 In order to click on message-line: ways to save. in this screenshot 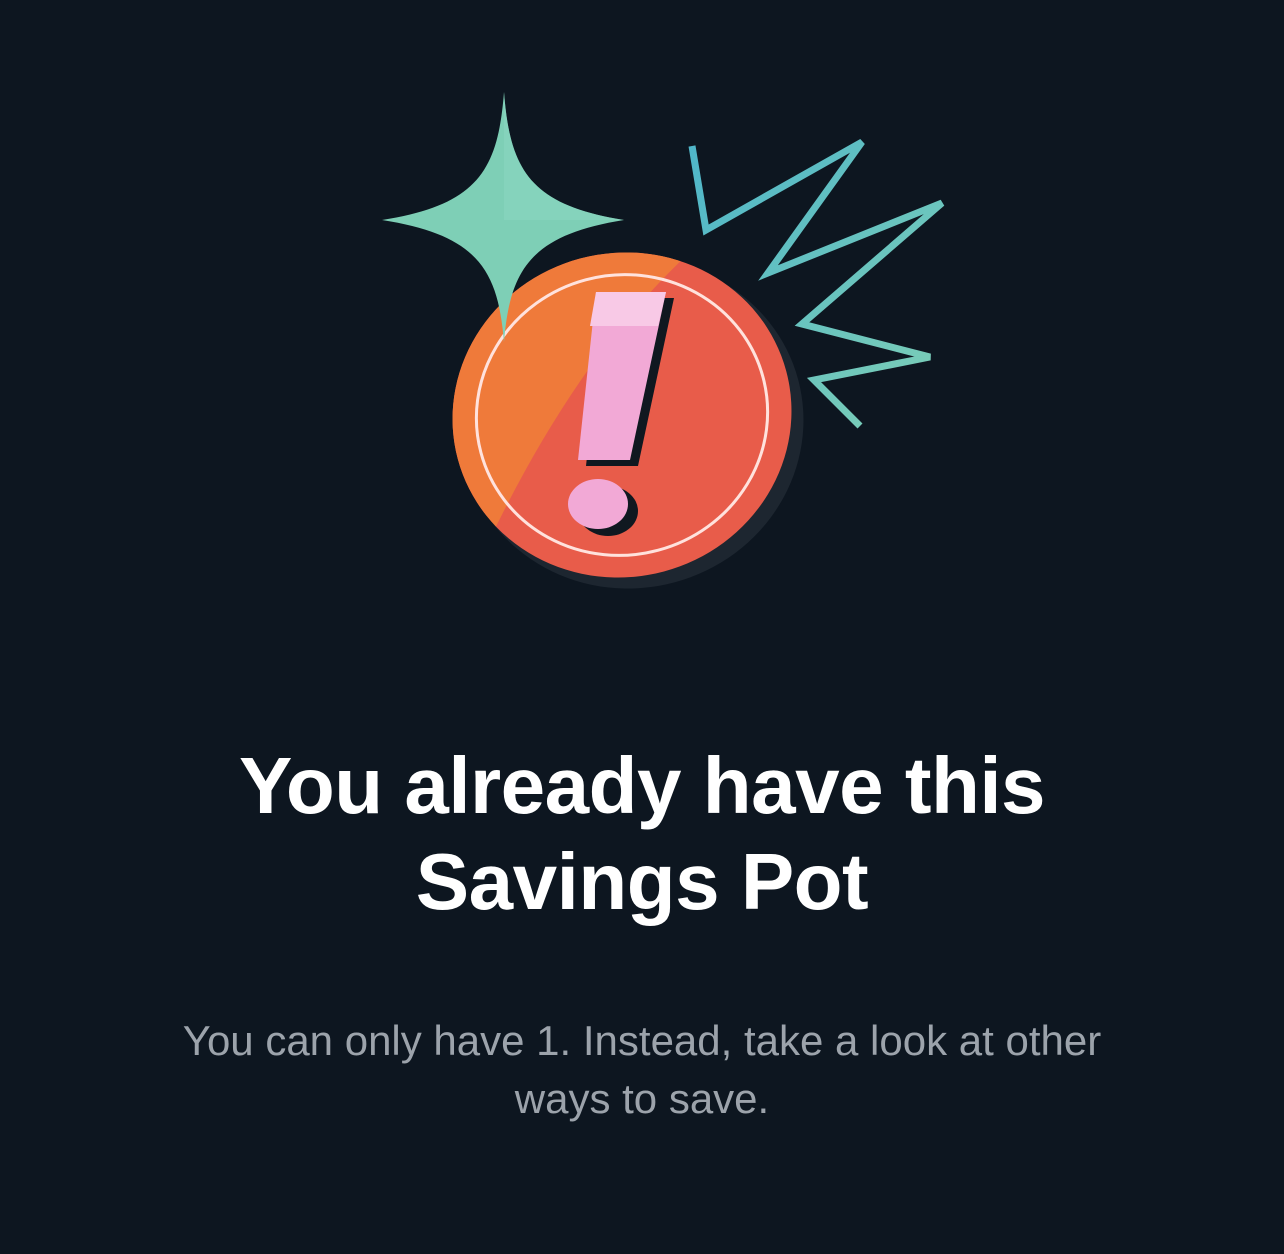, I will do `click(642, 1098)`.